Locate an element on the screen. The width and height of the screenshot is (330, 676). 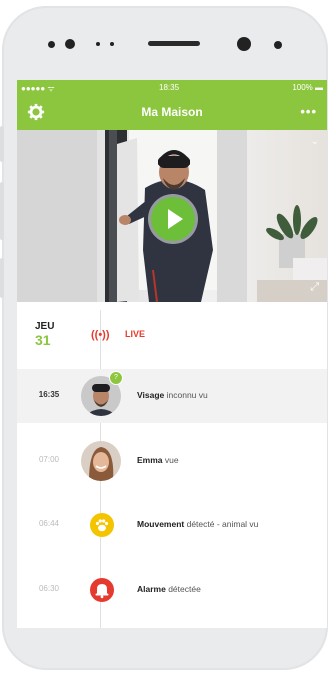
status-bar: ●●●●● ᯤ 18:35 100% ▬ is located at coordinates (172, 88).